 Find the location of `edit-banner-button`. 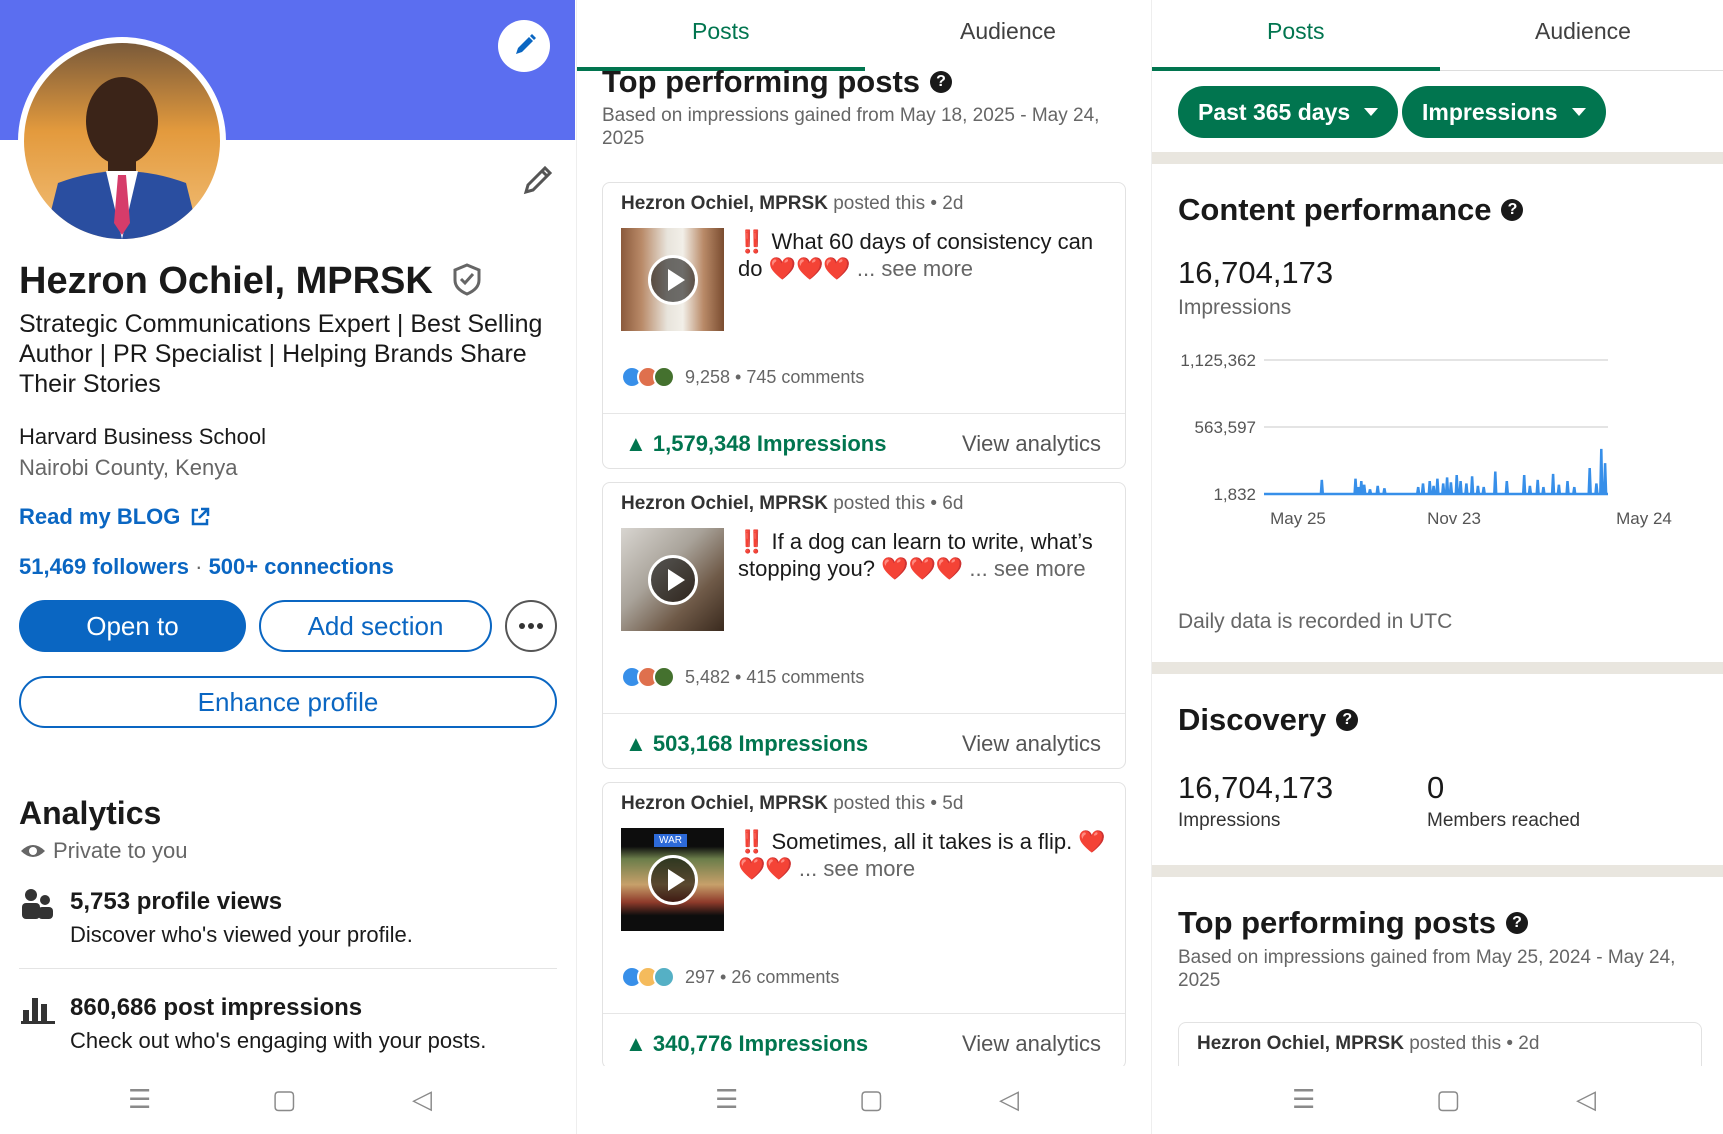

edit-banner-button is located at coordinates (524, 46).